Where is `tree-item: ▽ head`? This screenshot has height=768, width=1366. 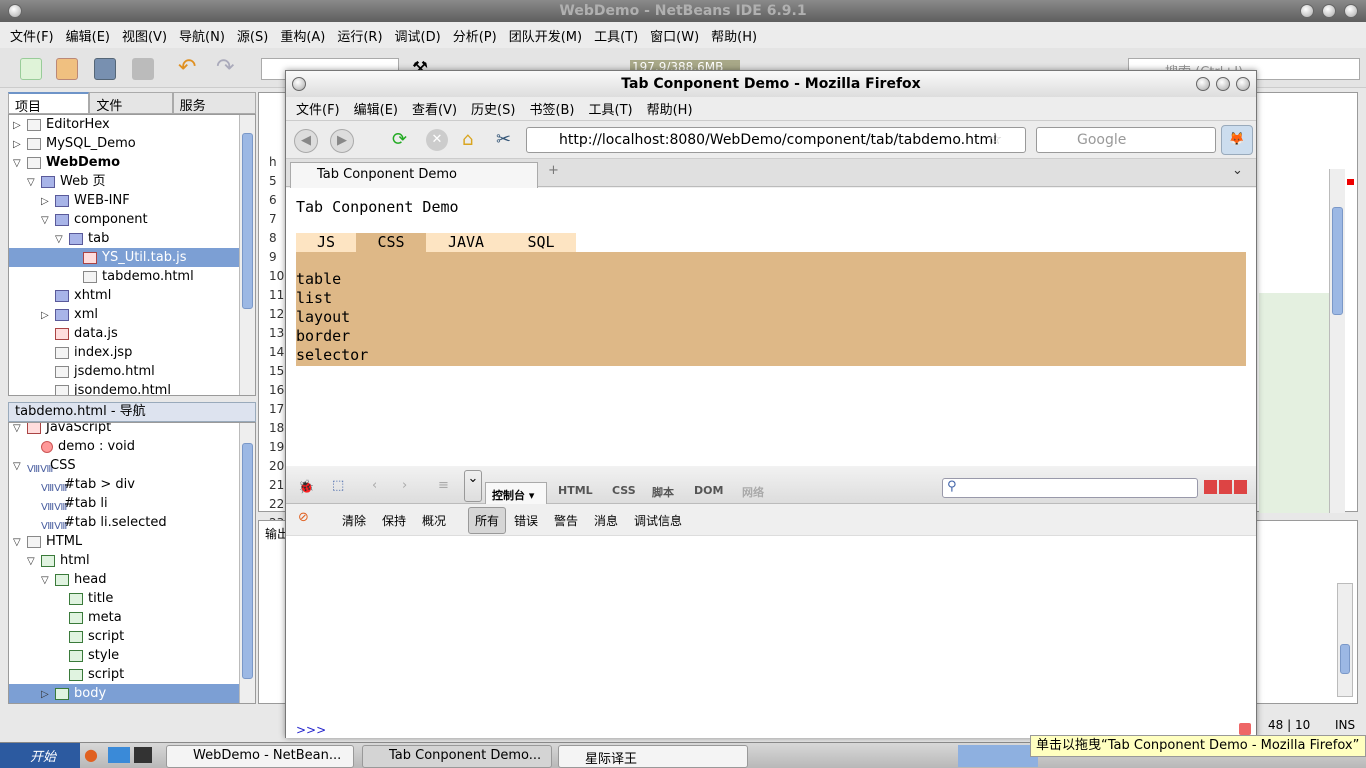
tree-item: ▽ head is located at coordinates (132, 579).